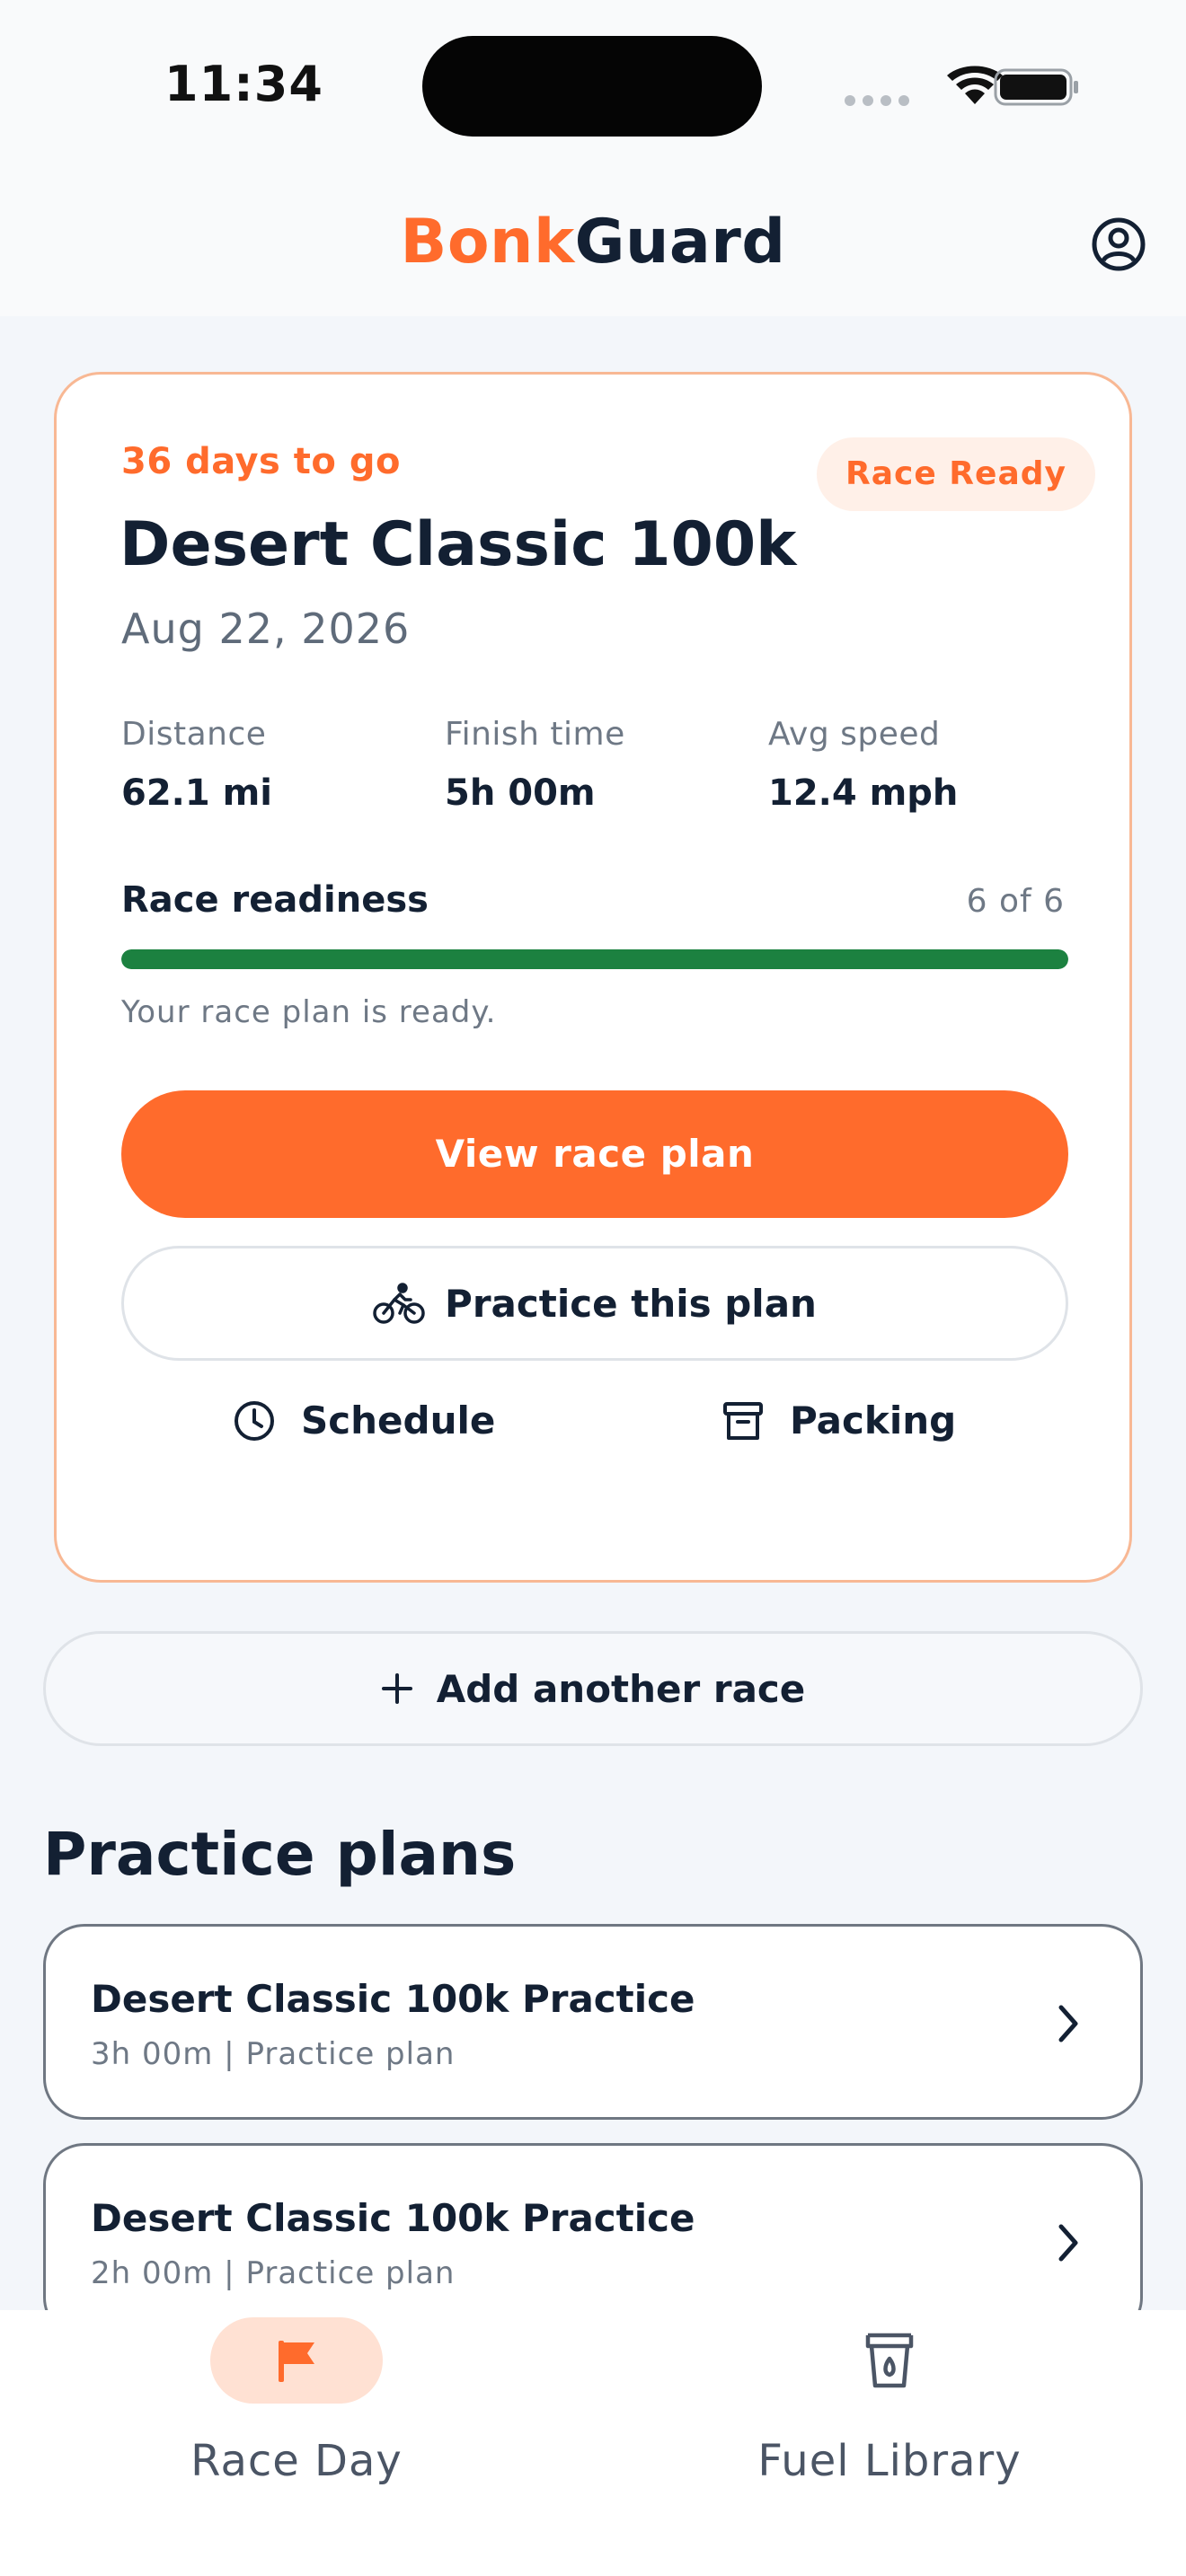 The width and height of the screenshot is (1186, 2576). Describe the element at coordinates (458, 544) in the screenshot. I see `race-name: Desert Classic 100k` at that location.